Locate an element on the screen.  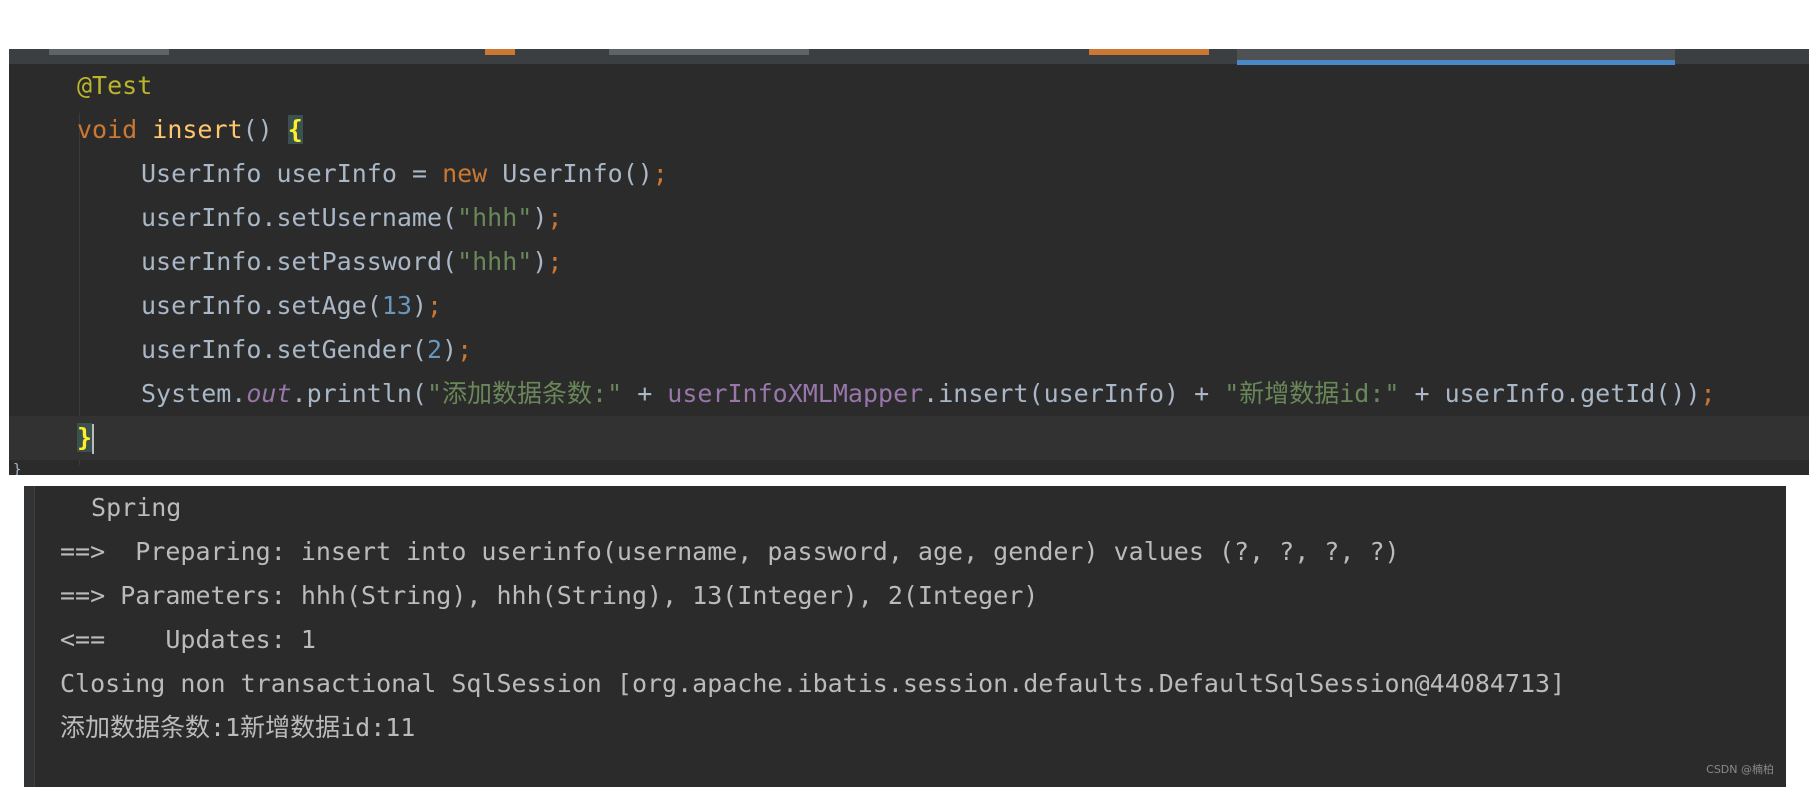
code-line-new-userinfo: UserInfo userInfo = new UserInfo(); is located at coordinates (909, 174).